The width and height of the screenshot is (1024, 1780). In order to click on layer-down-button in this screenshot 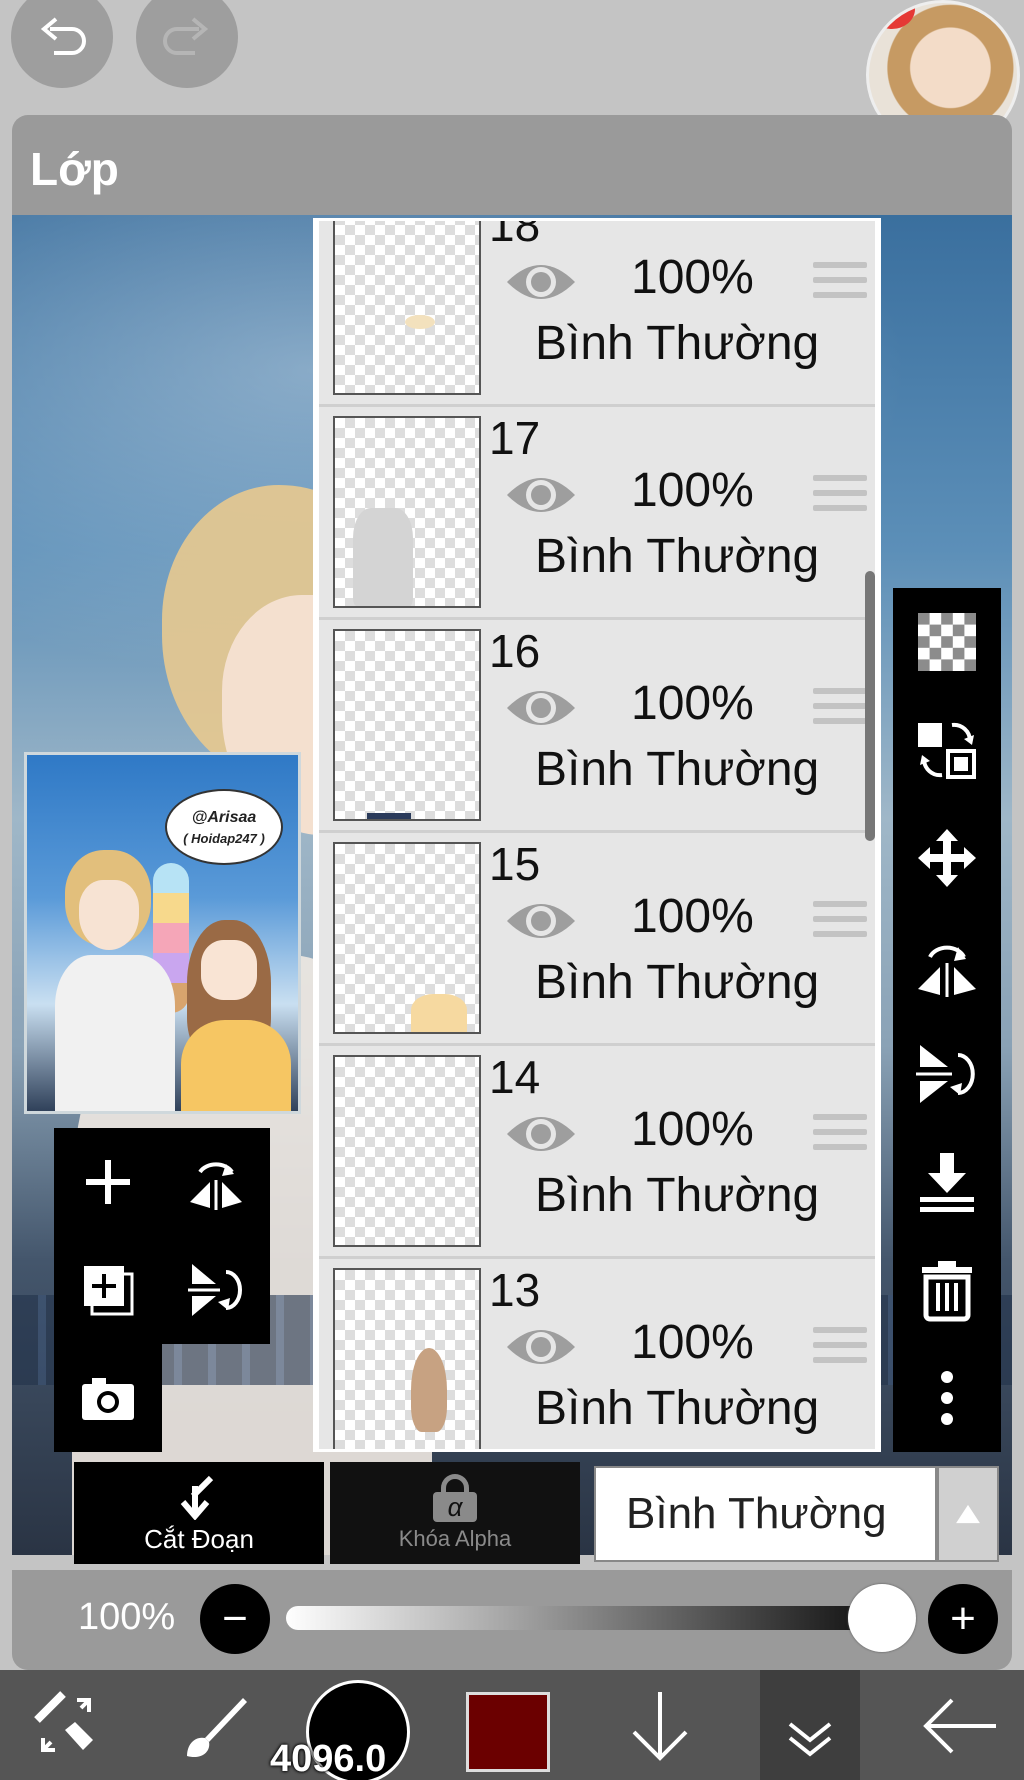, I will do `click(660, 1726)`.